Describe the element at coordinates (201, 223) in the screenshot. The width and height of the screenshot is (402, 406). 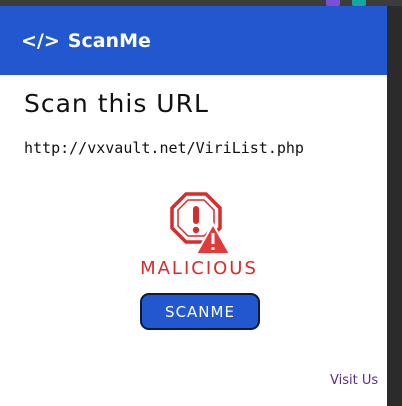
I see `malicious-warning-icon` at that location.